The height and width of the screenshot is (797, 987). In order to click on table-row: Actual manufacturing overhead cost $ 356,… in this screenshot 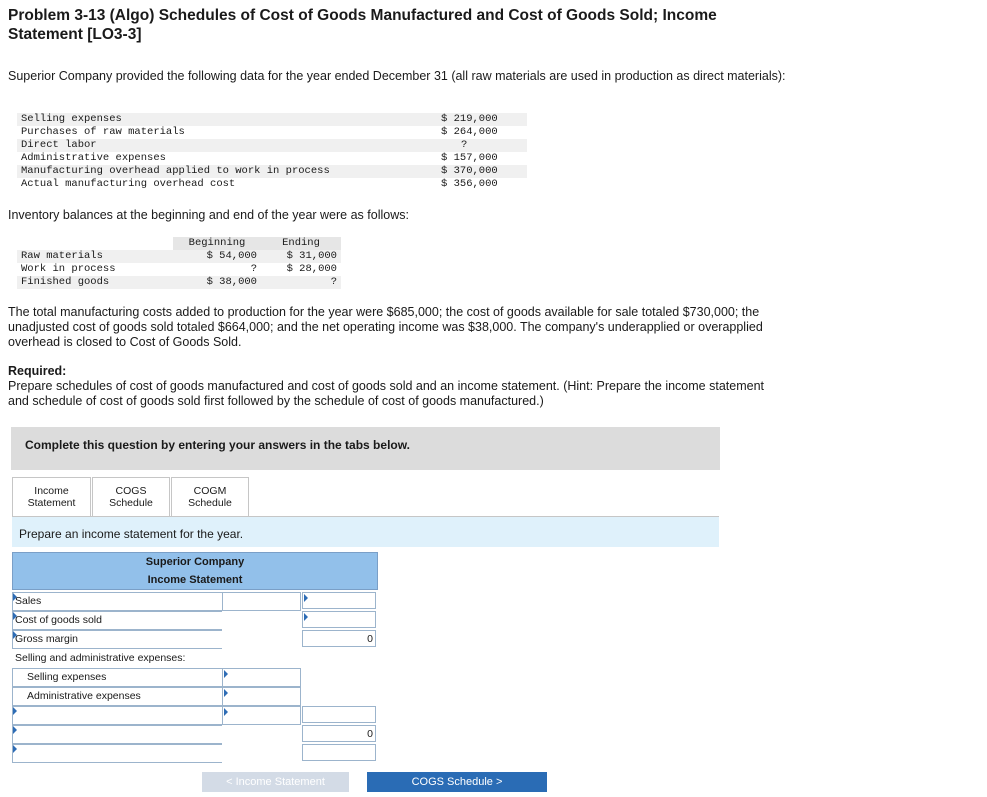, I will do `click(272, 184)`.